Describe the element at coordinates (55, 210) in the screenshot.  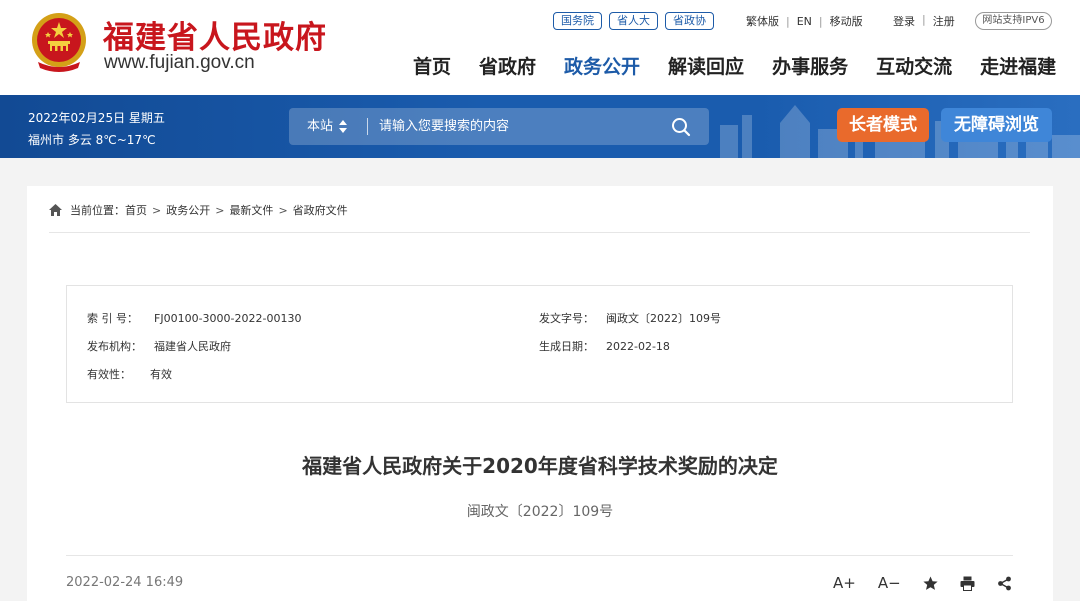
I see `home-icon` at that location.